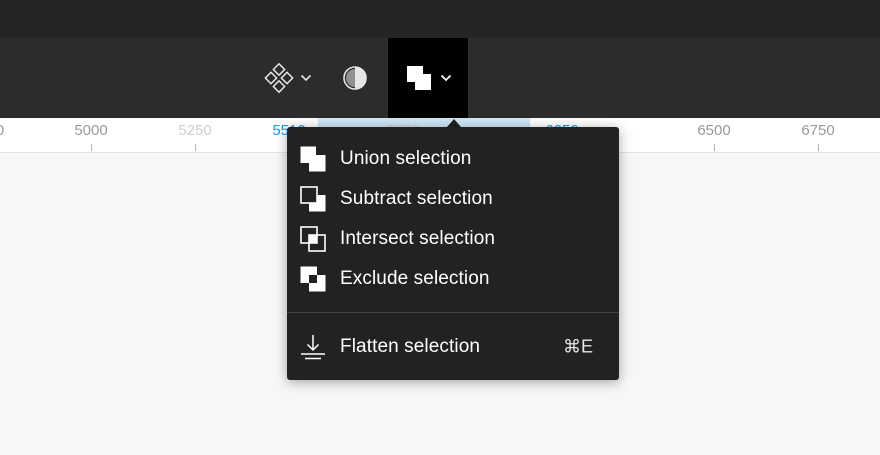 The height and width of the screenshot is (455, 880). I want to click on union-icon, so click(313, 159).